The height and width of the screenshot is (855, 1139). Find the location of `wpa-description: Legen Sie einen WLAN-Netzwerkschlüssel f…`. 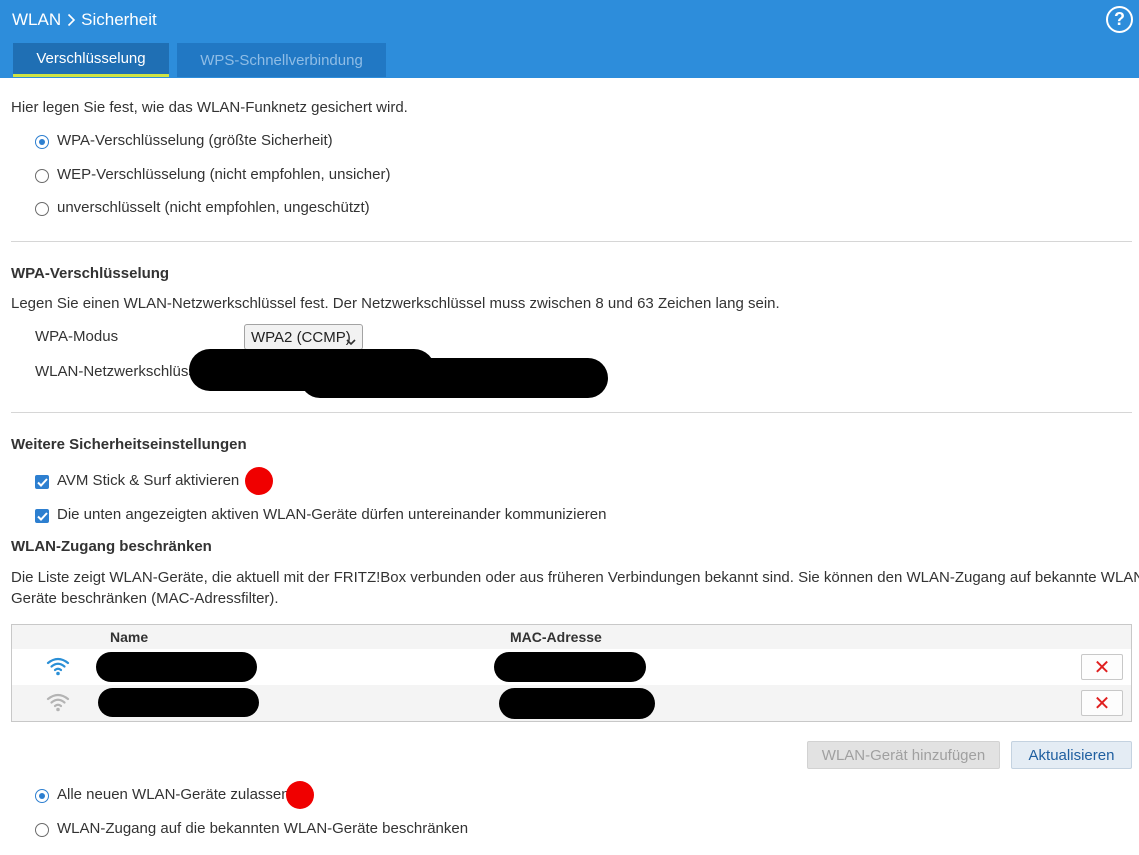

wpa-description: Legen Sie einen WLAN-Netzwerkschlüssel f… is located at coordinates (395, 303).